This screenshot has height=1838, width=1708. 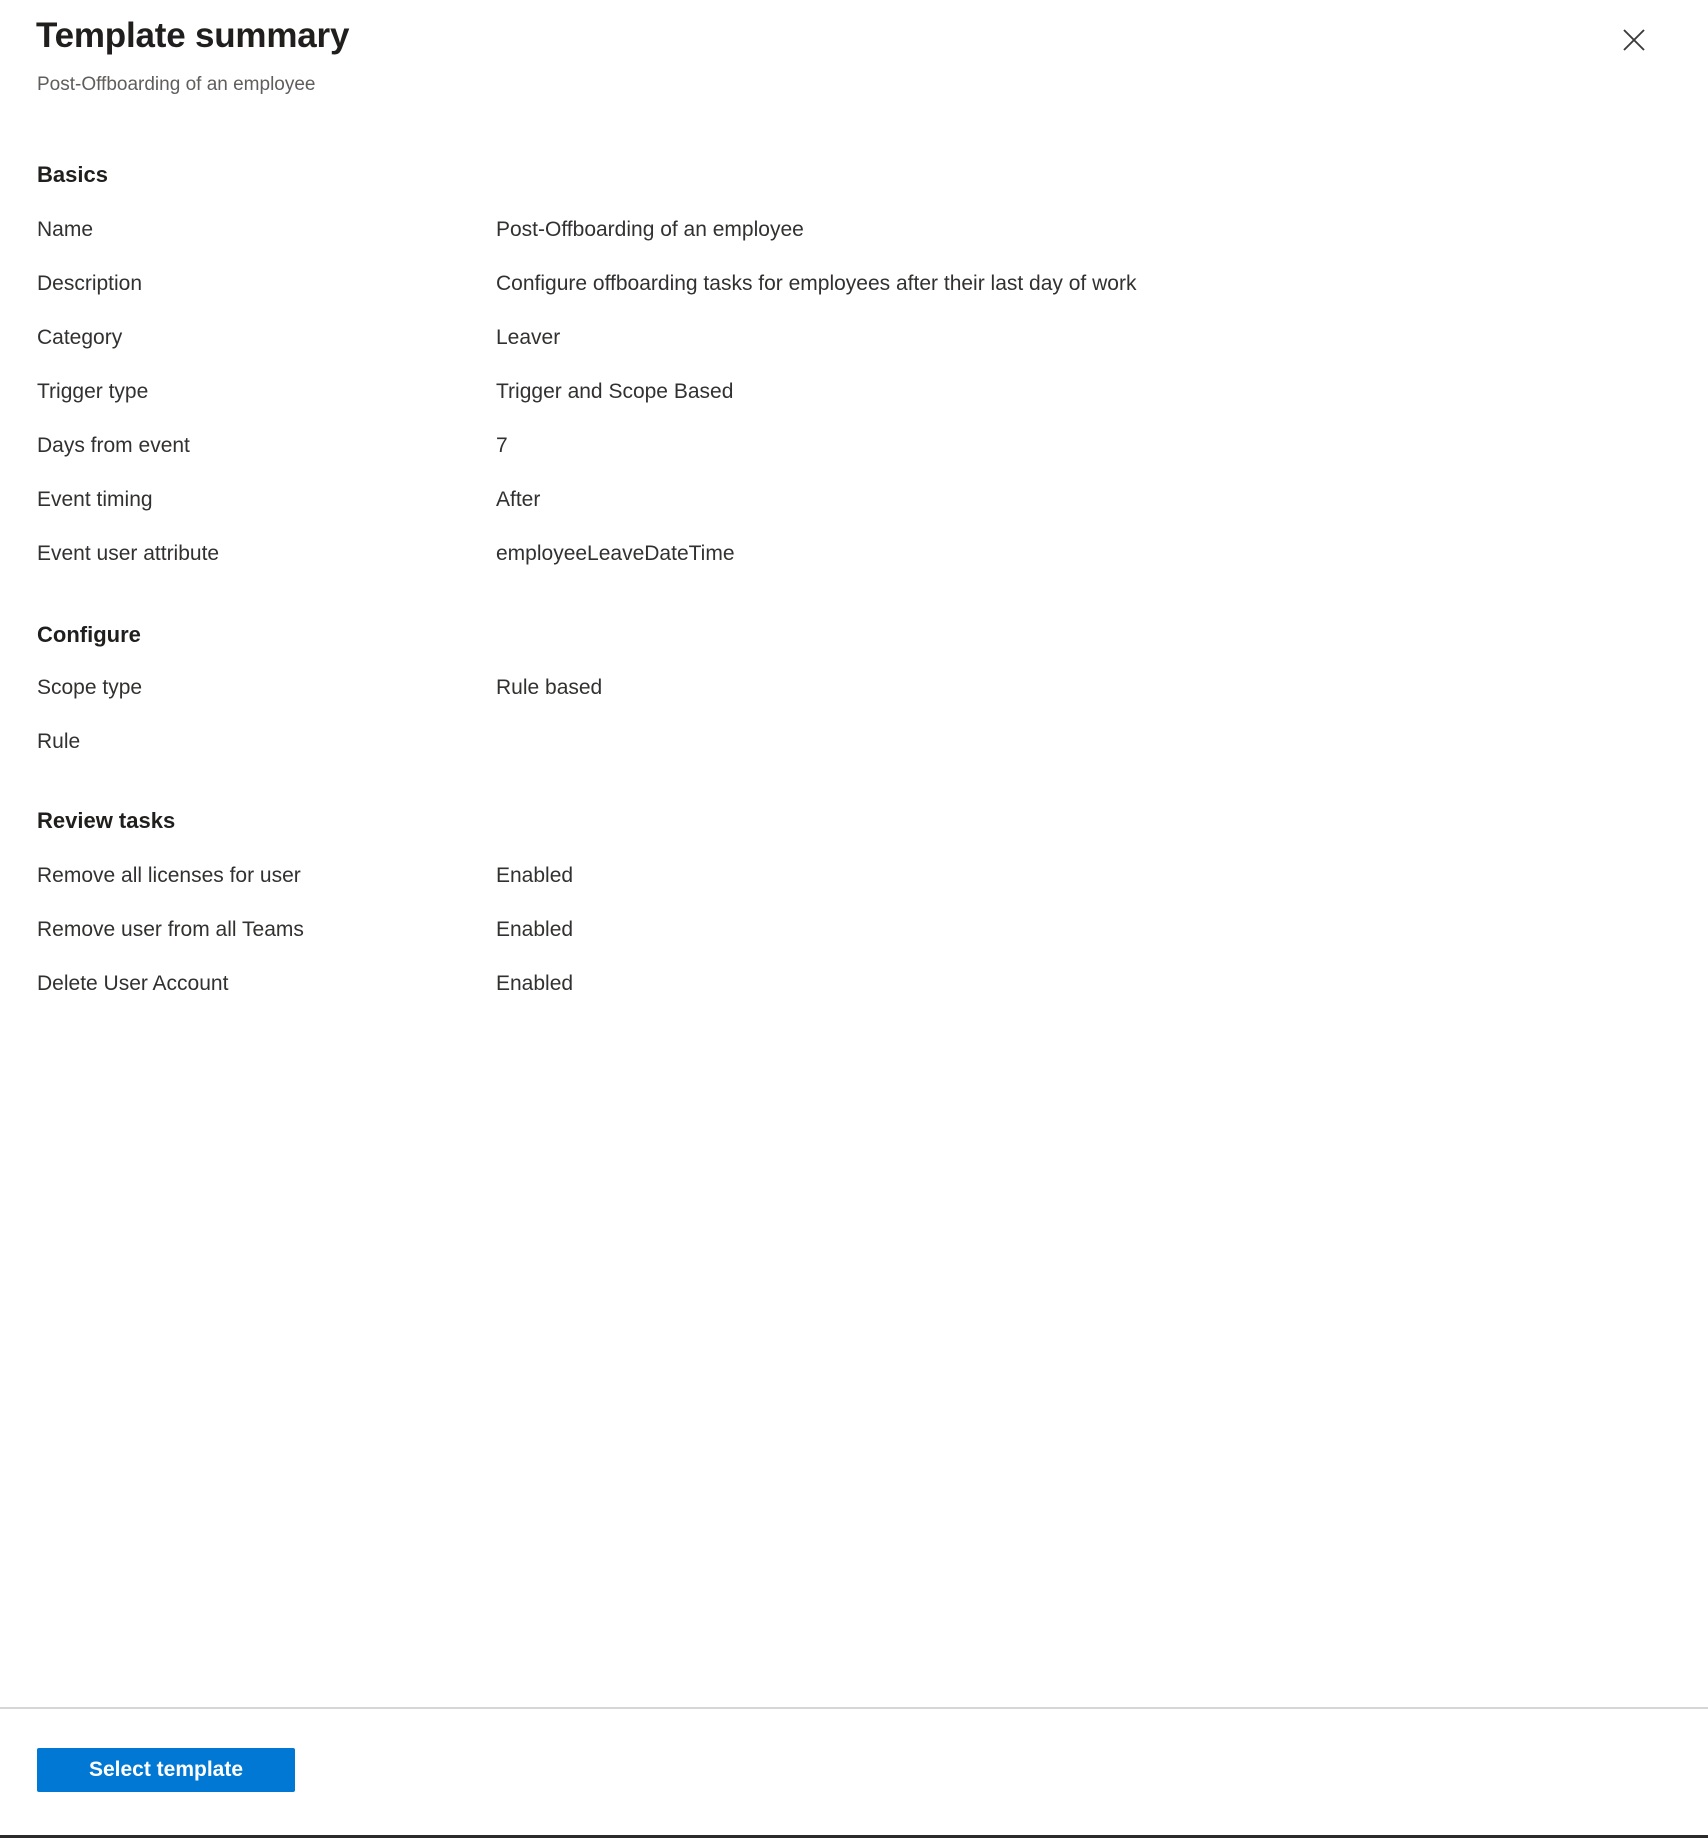 I want to click on table-row: Remove user from all Teams Enabled, so click(x=854, y=943).